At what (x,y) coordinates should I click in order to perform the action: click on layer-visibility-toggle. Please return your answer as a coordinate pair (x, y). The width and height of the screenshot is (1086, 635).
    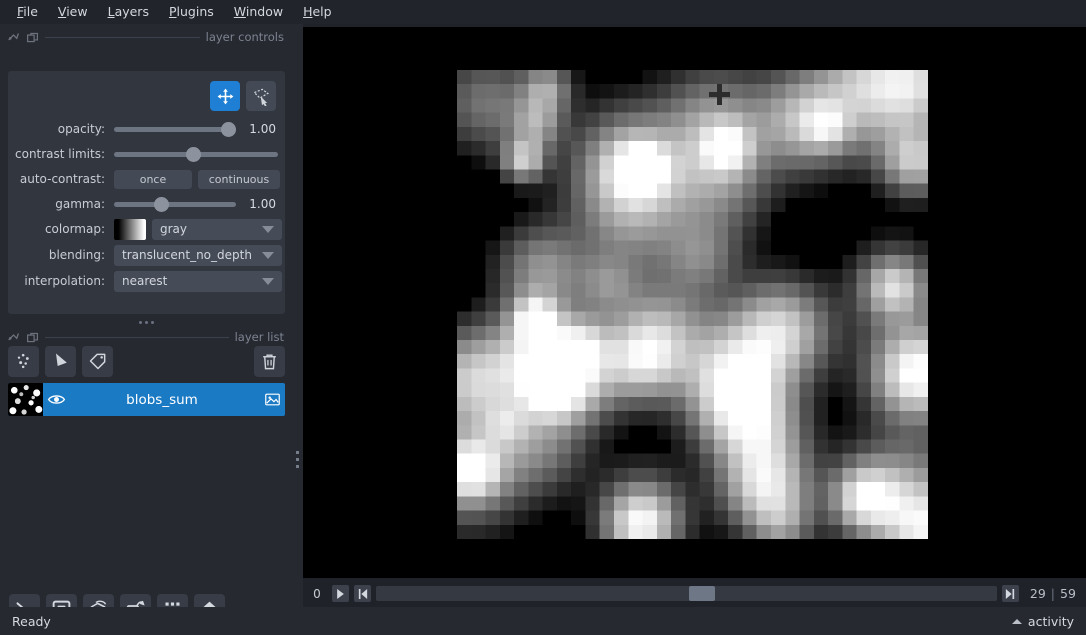
    Looking at the image, I should click on (56, 399).